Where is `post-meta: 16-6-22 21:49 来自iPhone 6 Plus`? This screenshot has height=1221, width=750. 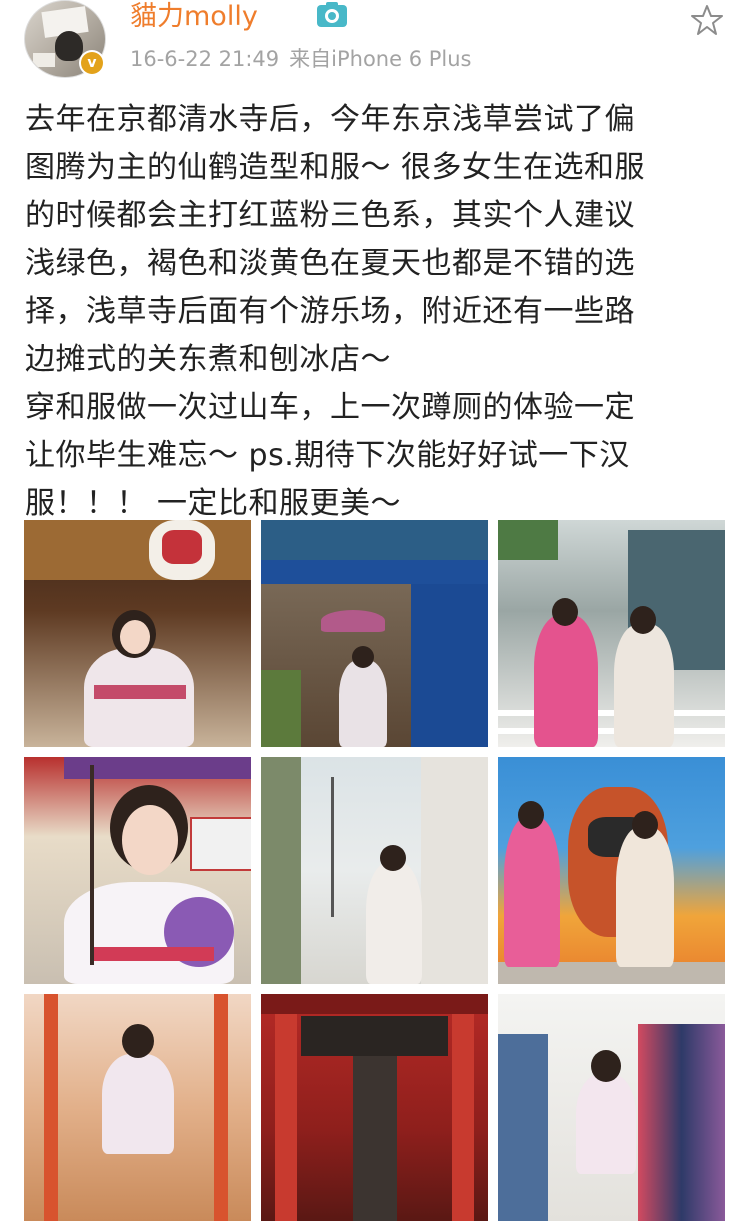 post-meta: 16-6-22 21:49 来自iPhone 6 Plus is located at coordinates (301, 59).